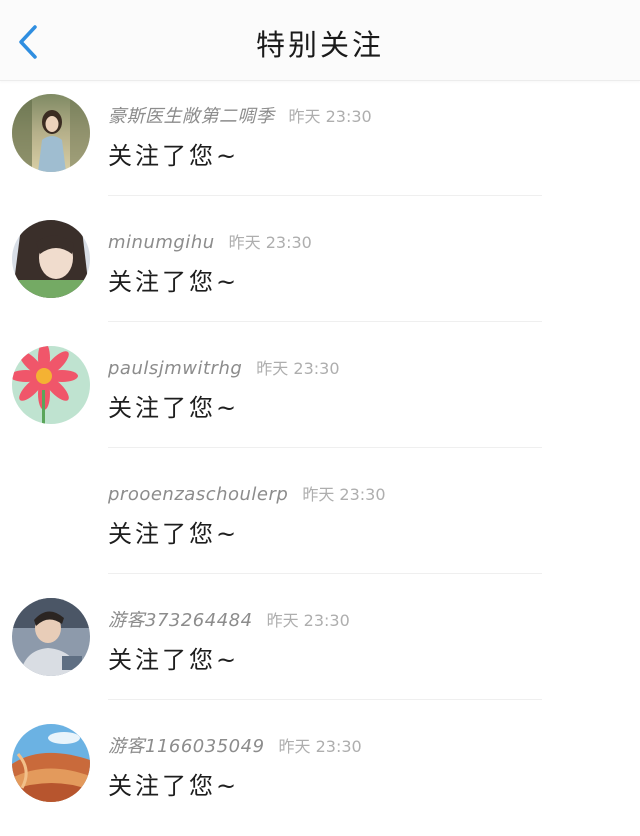 The image size is (640, 836). What do you see at coordinates (161, 242) in the screenshot?
I see `user-name: minumgihu` at bounding box center [161, 242].